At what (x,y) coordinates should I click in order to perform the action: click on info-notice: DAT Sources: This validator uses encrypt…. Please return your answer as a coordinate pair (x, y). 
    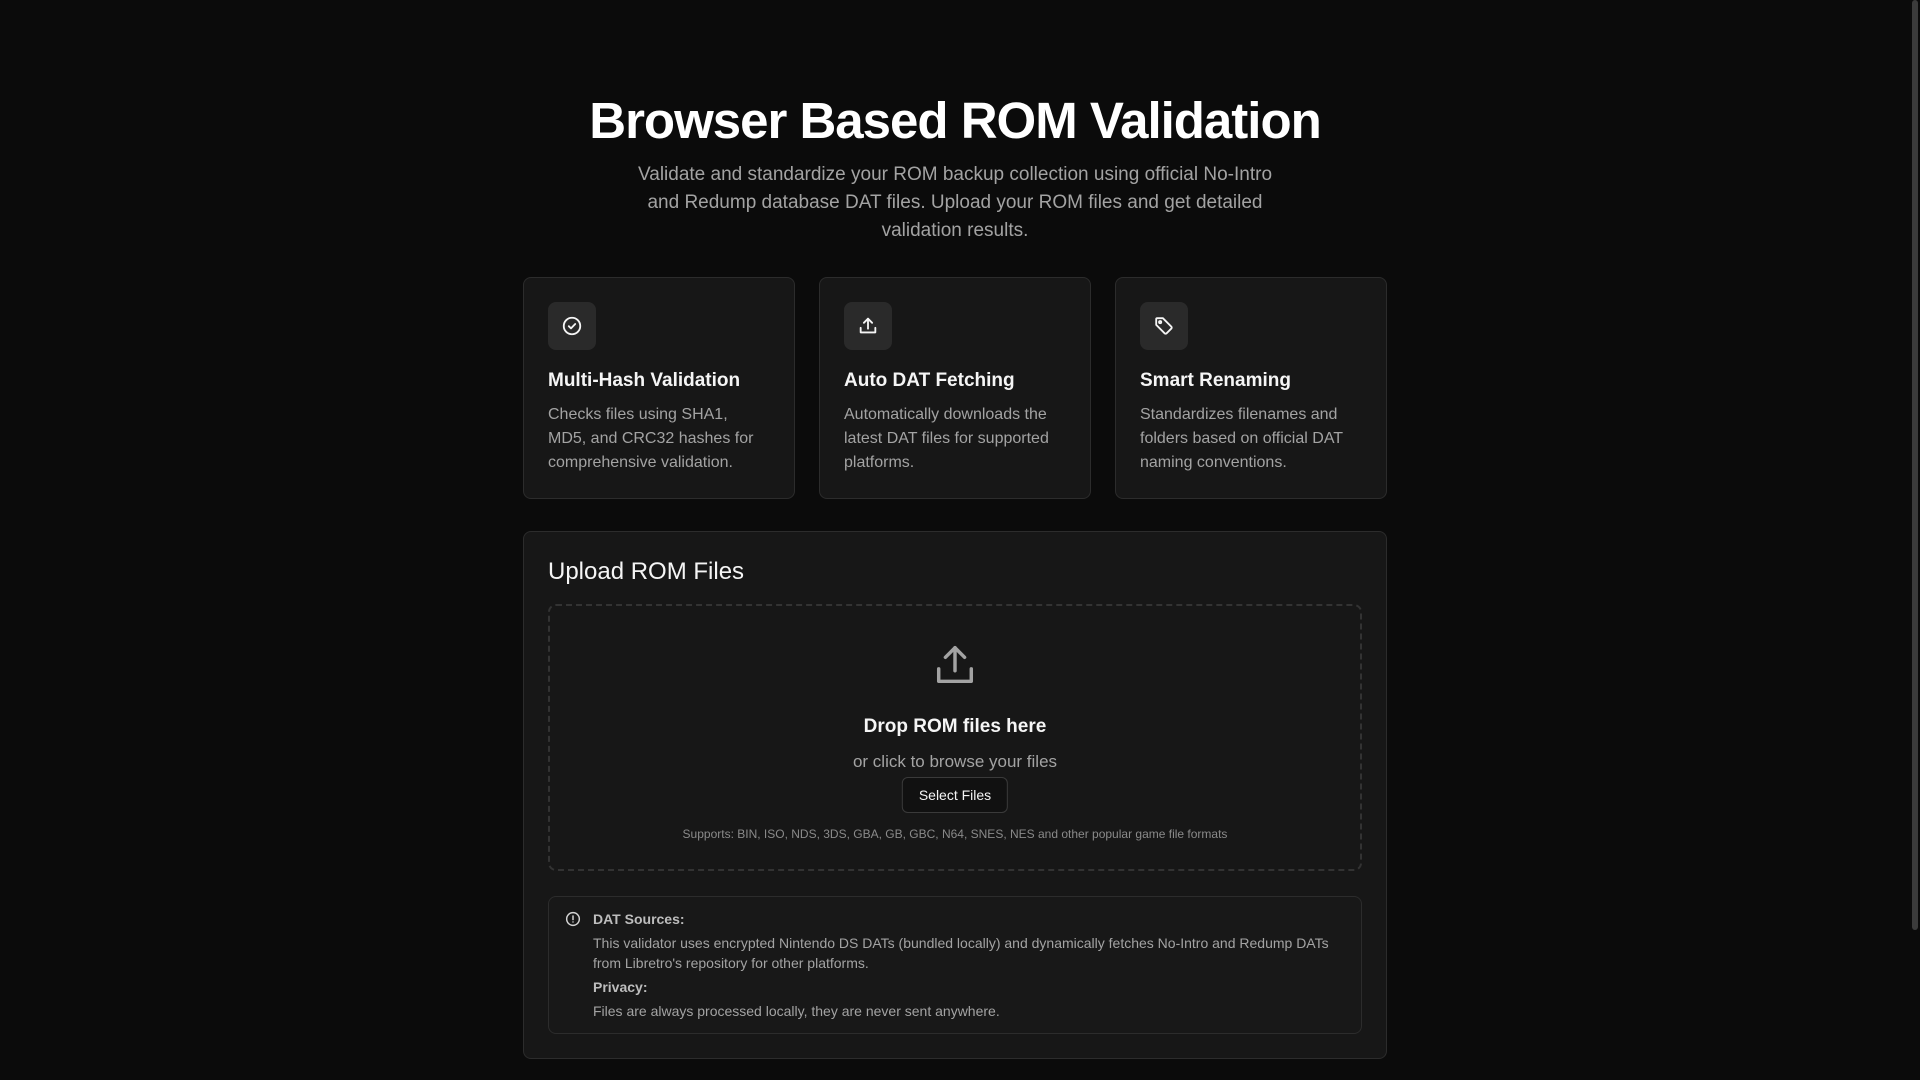
    Looking at the image, I should click on (955, 965).